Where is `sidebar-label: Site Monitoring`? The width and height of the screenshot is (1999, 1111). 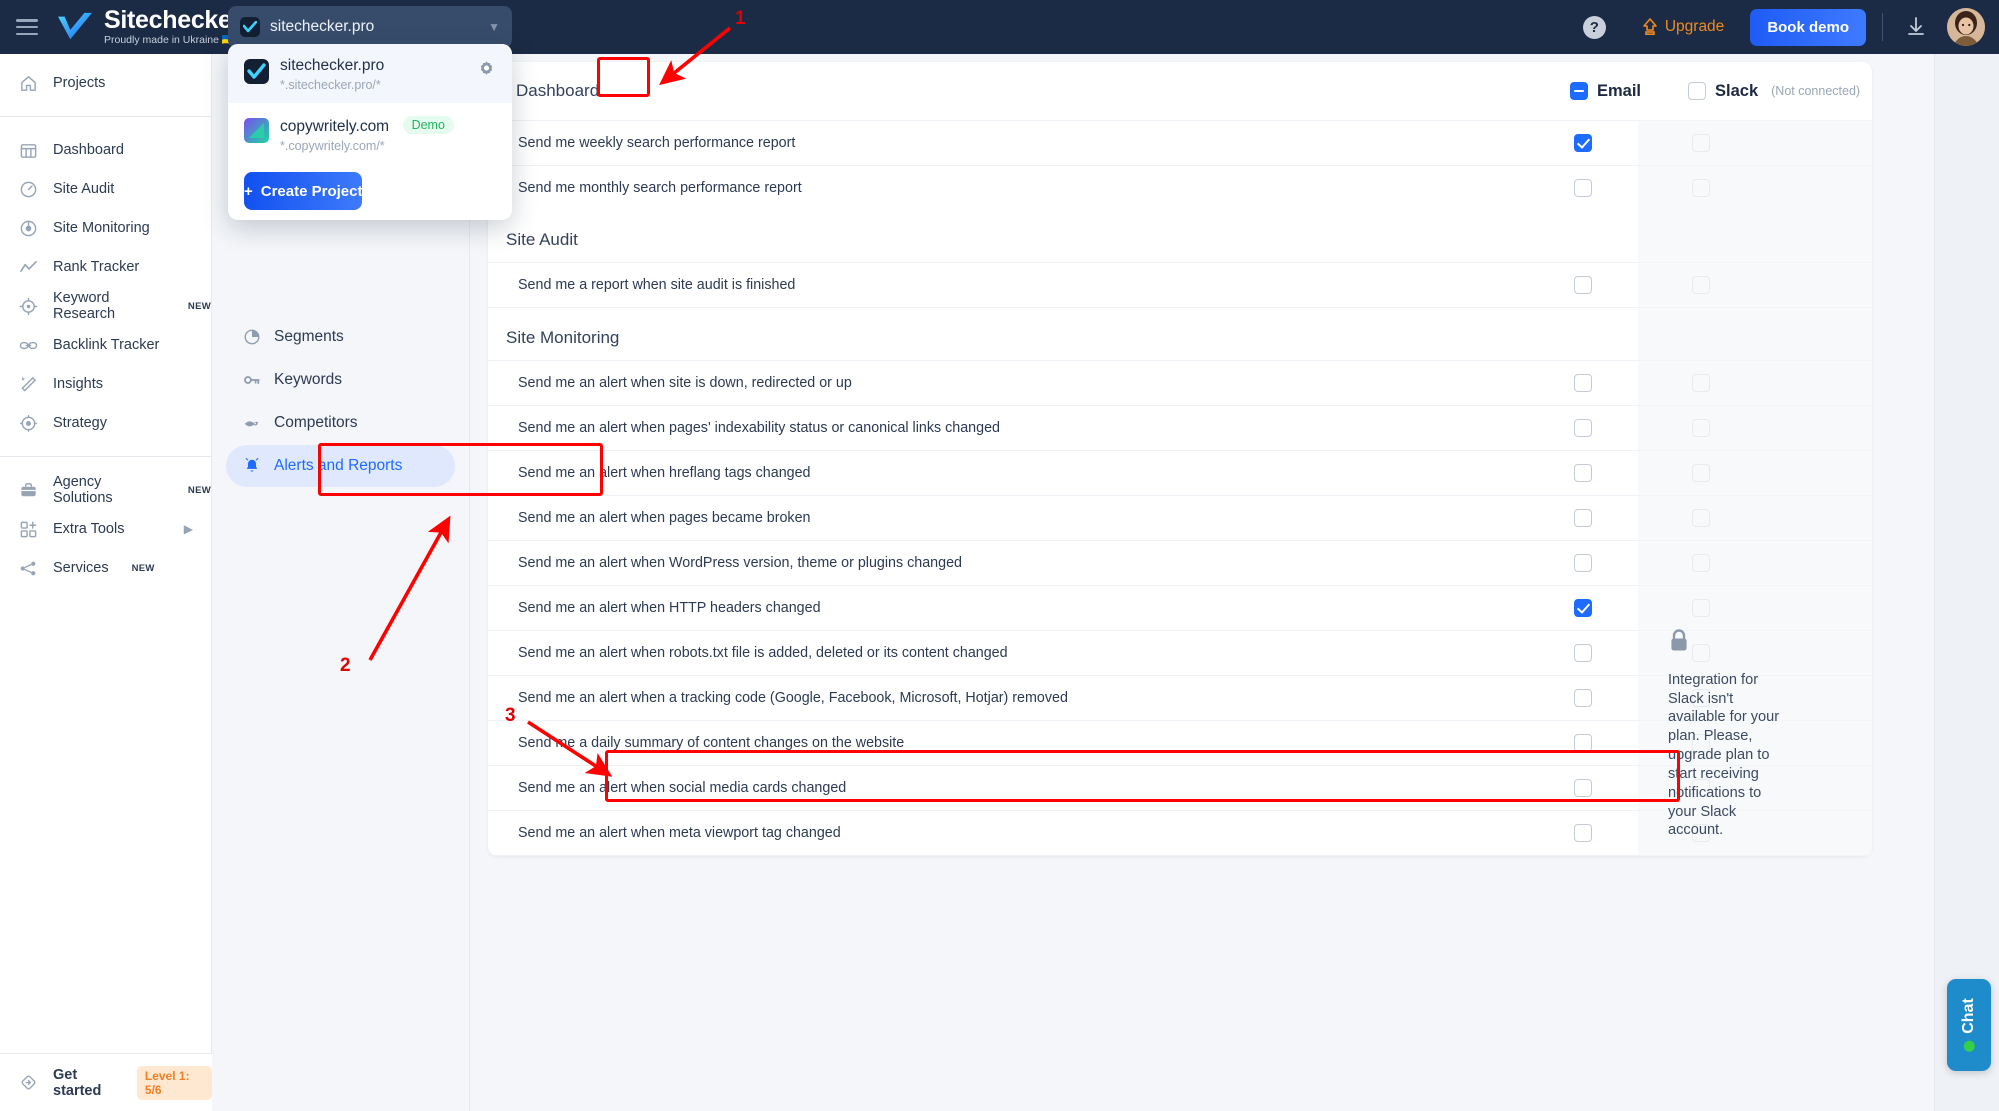 sidebar-label: Site Monitoring is located at coordinates (101, 228).